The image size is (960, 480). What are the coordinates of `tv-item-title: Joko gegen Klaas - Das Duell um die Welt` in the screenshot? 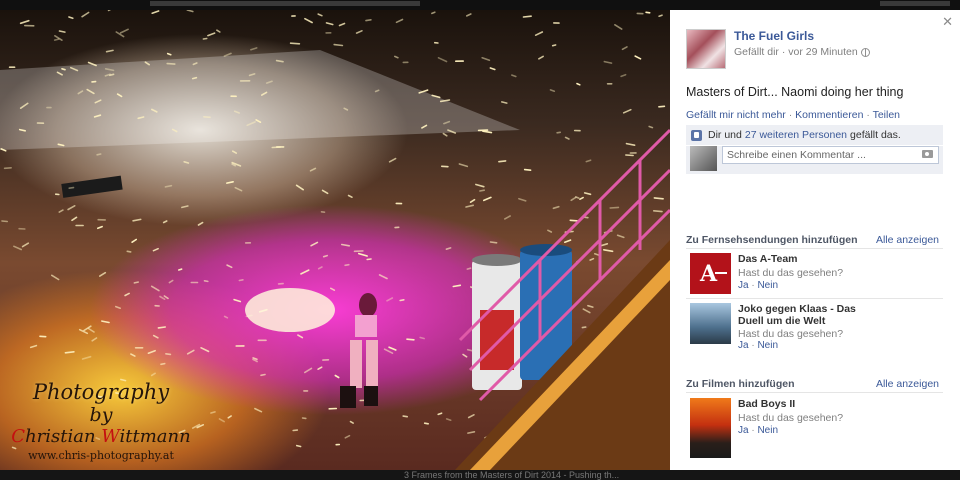 It's located at (798, 315).